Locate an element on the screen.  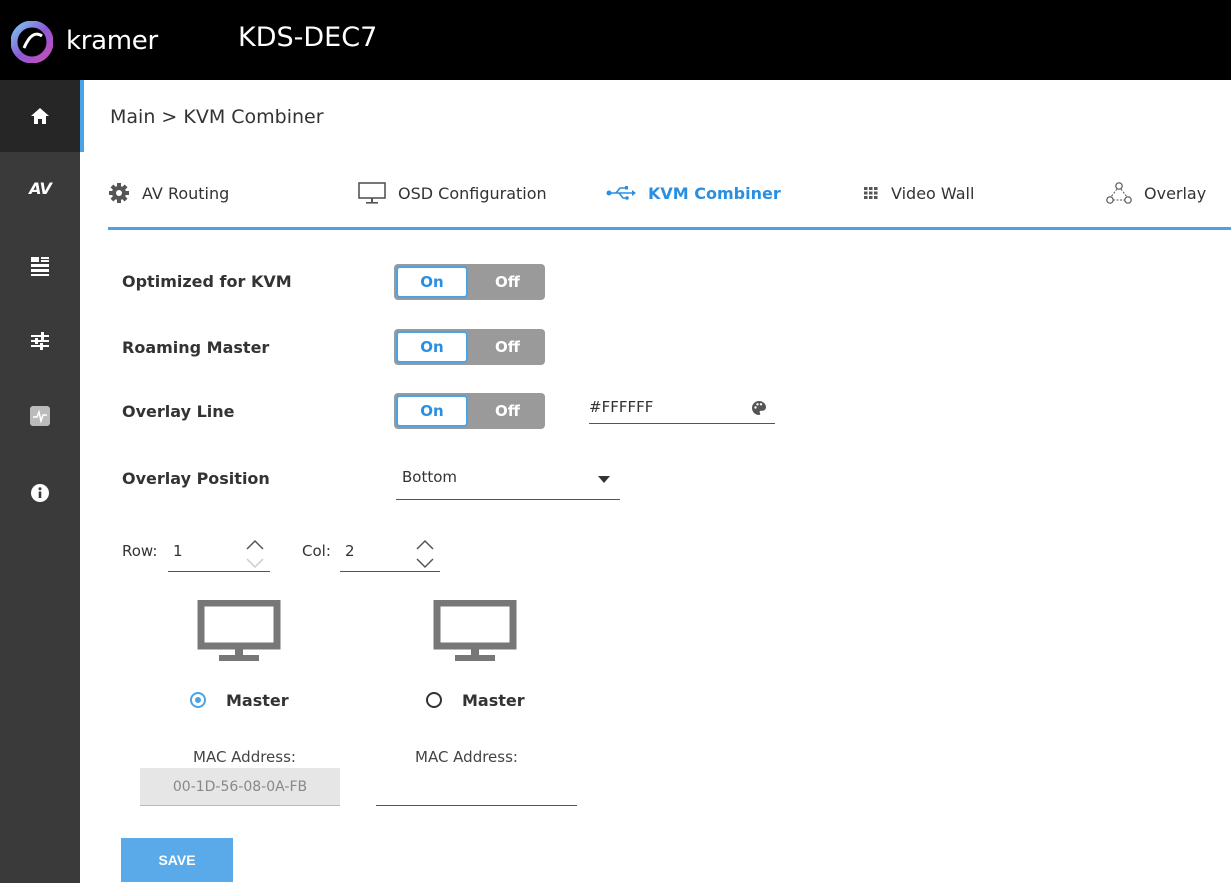
row-stepper-arrows-icon is located at coordinates (255, 554).